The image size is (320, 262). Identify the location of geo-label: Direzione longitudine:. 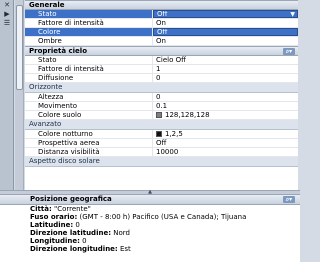
(74, 249).